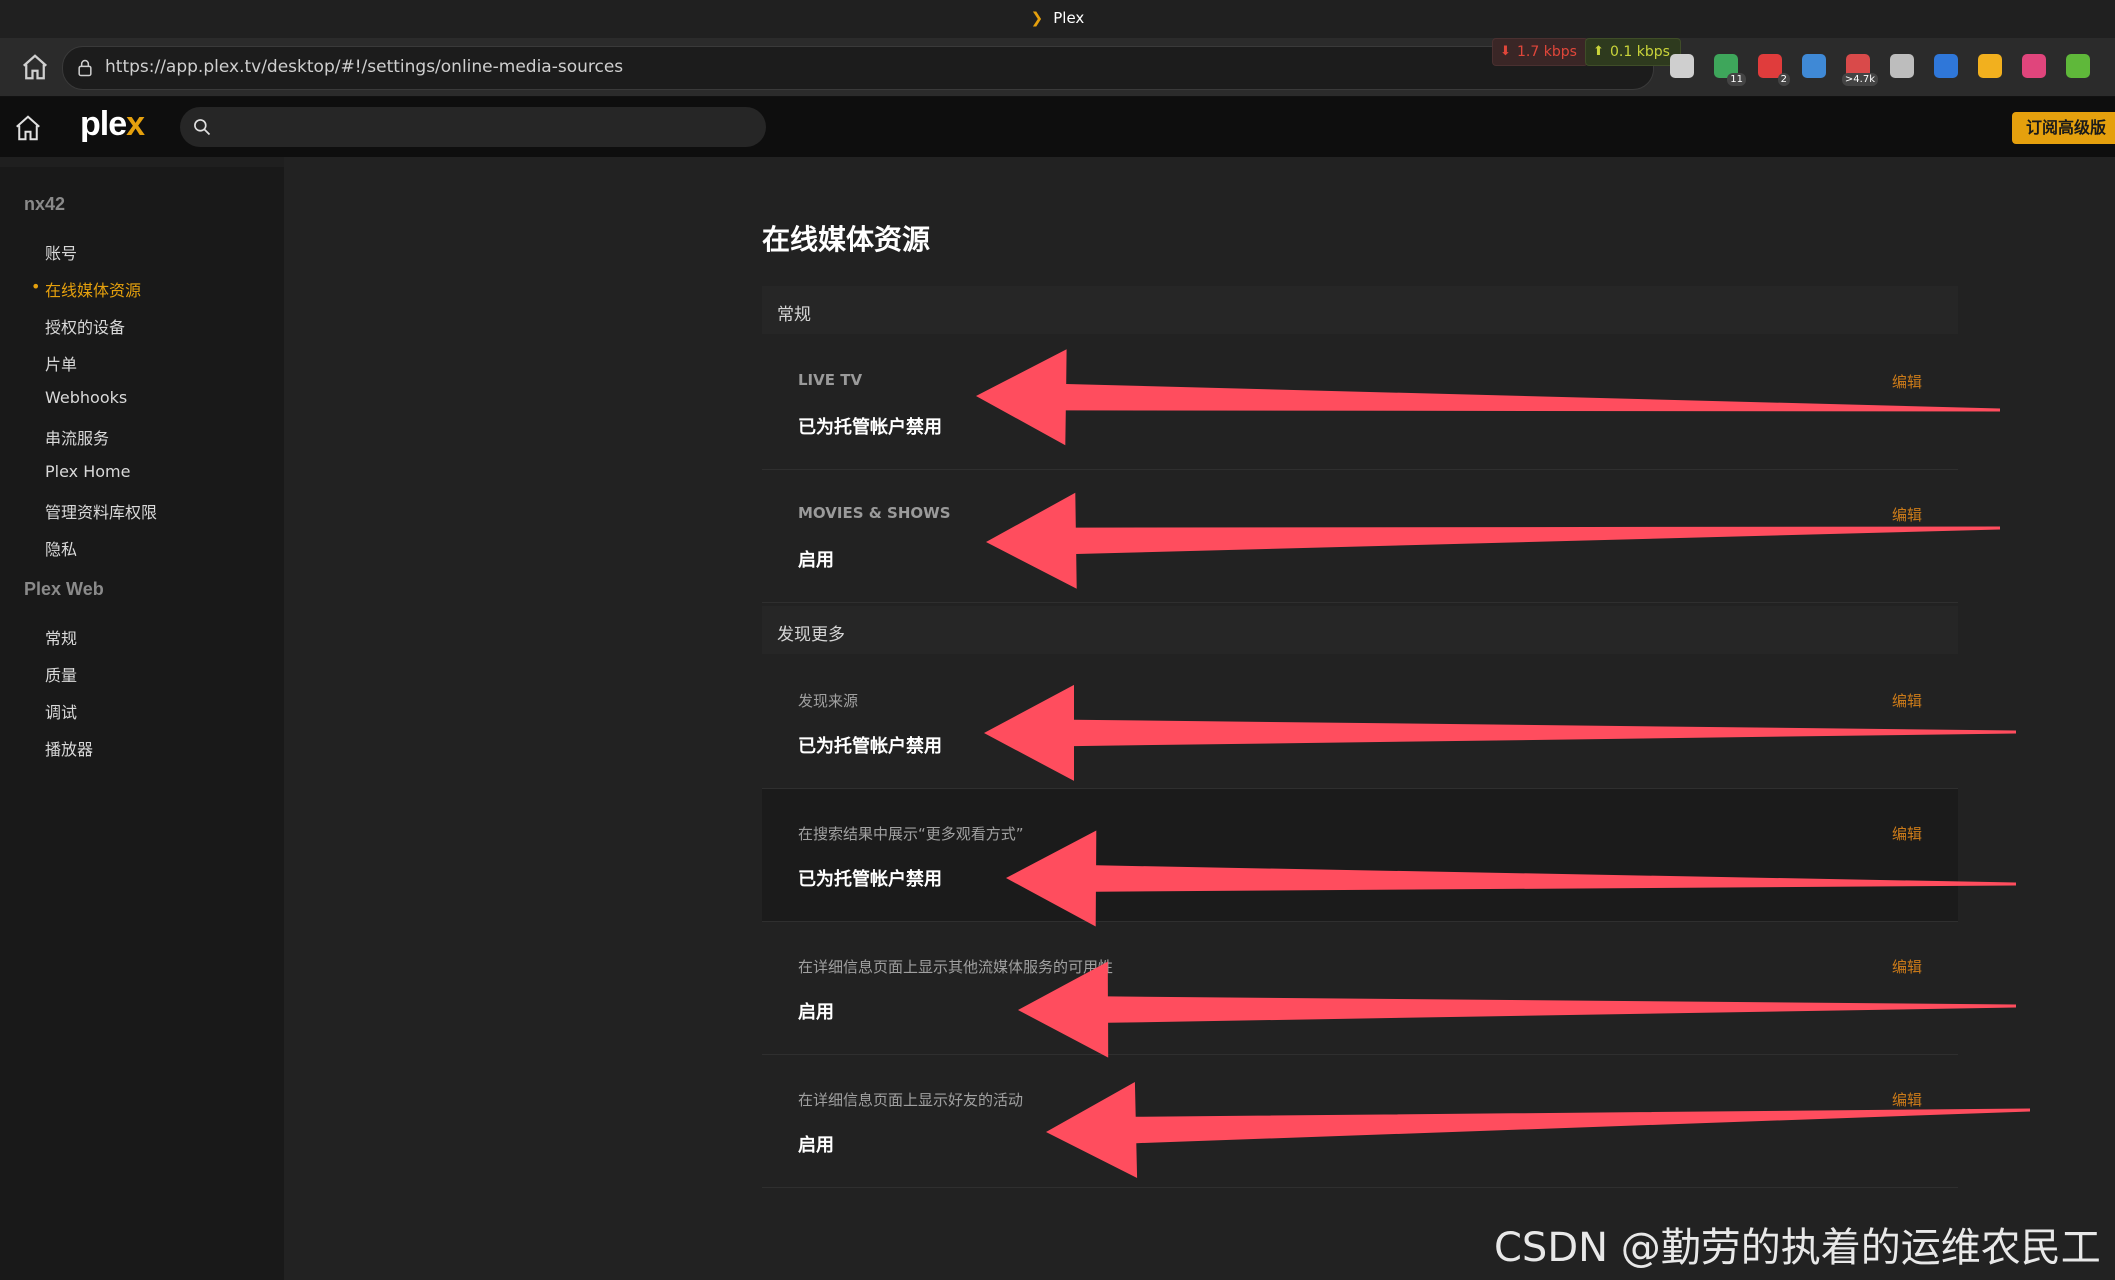 This screenshot has width=2115, height=1280. What do you see at coordinates (1774, 70) in the screenshot?
I see `adblock-icon: 2` at bounding box center [1774, 70].